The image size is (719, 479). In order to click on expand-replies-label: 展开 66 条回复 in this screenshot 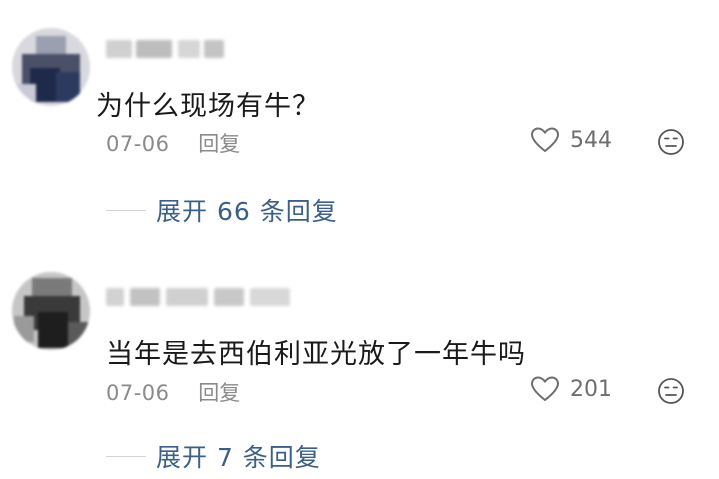, I will do `click(247, 211)`.